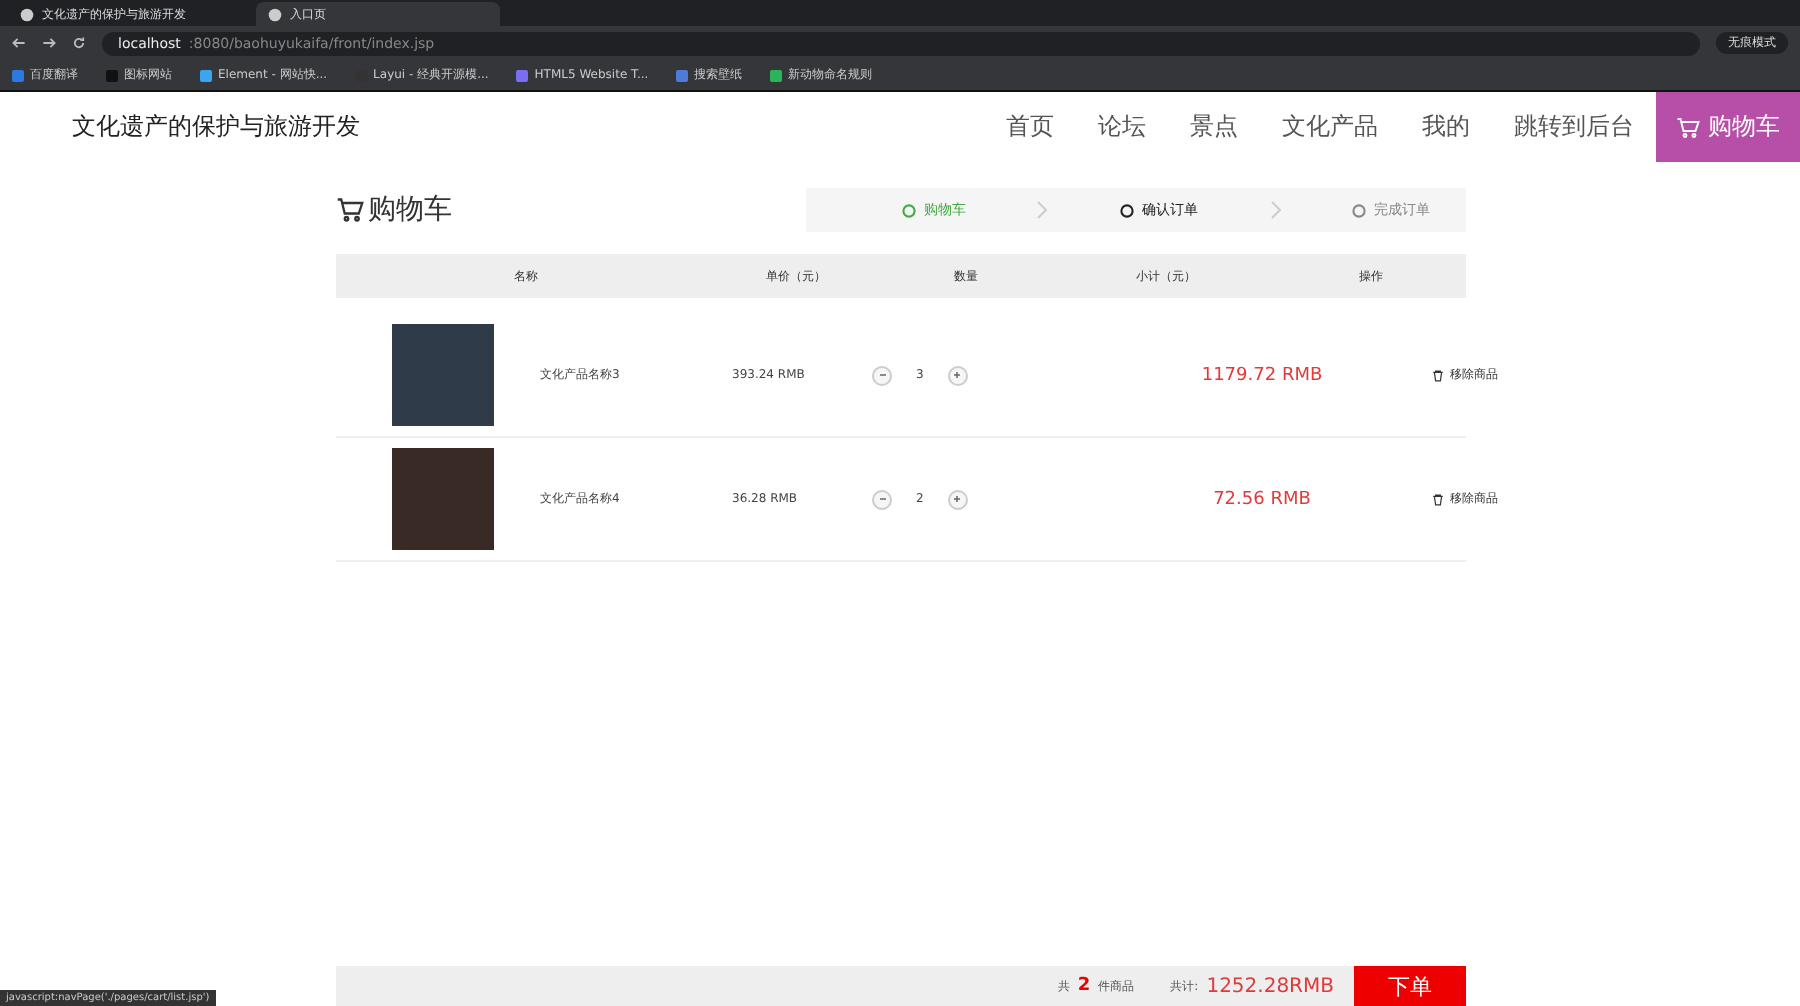 This screenshot has height=1006, width=1800. What do you see at coordinates (1084, 986) in the screenshot?
I see `item-count: 2` at bounding box center [1084, 986].